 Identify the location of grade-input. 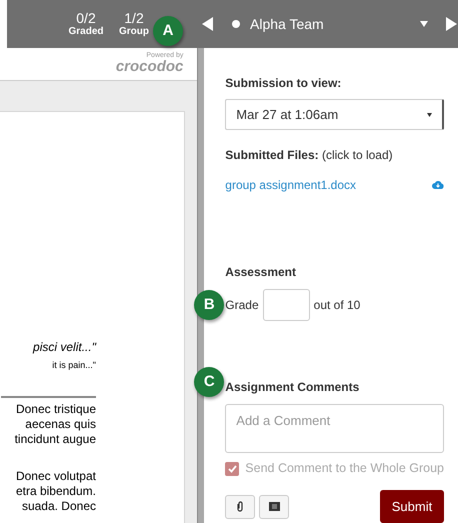
(286, 305).